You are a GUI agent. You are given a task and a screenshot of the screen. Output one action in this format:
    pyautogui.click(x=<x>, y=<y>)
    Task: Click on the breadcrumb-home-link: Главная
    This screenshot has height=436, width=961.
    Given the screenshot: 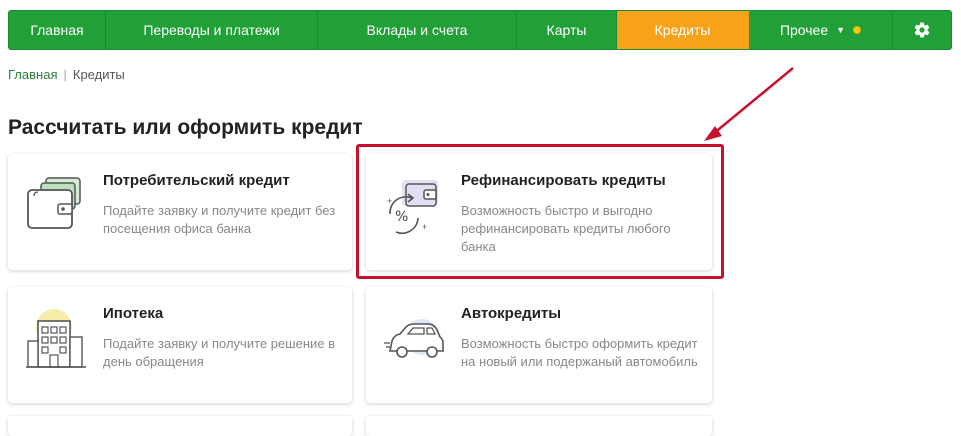 What is the action you would take?
    pyautogui.click(x=32, y=74)
    